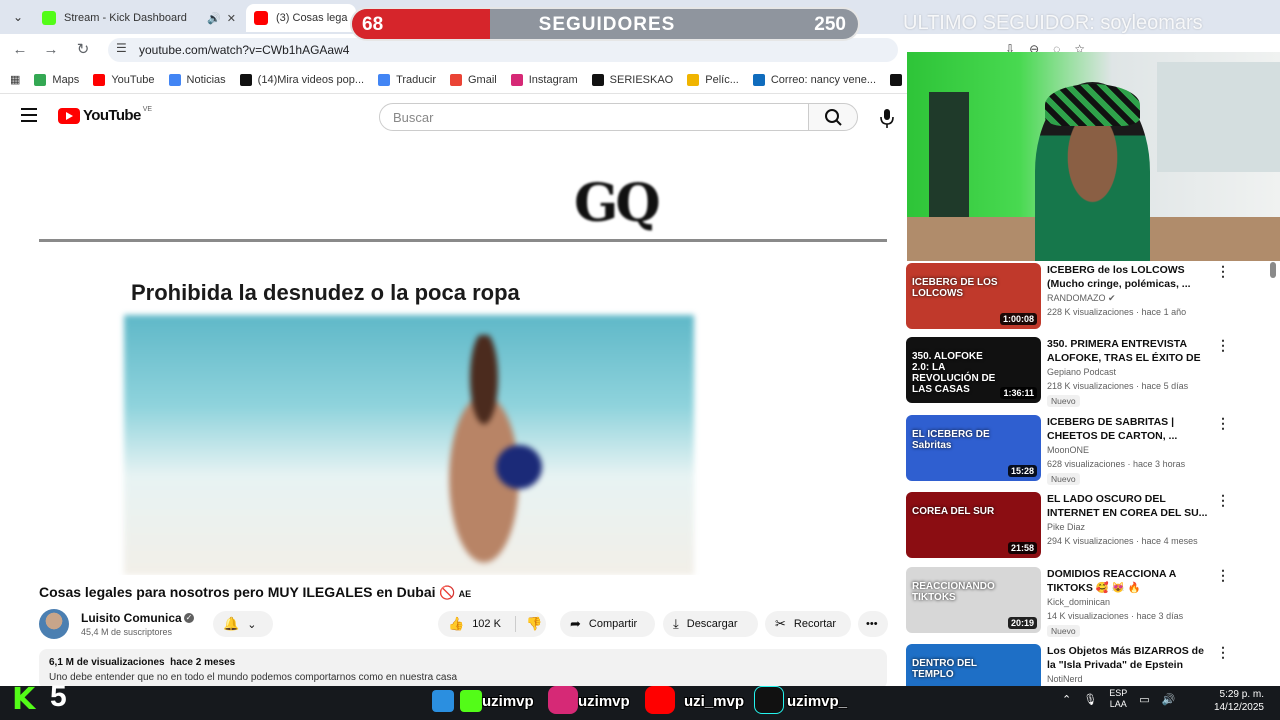 The height and width of the screenshot is (720, 1280). I want to click on recommendation-channel: Kick_dominican, so click(1078, 602).